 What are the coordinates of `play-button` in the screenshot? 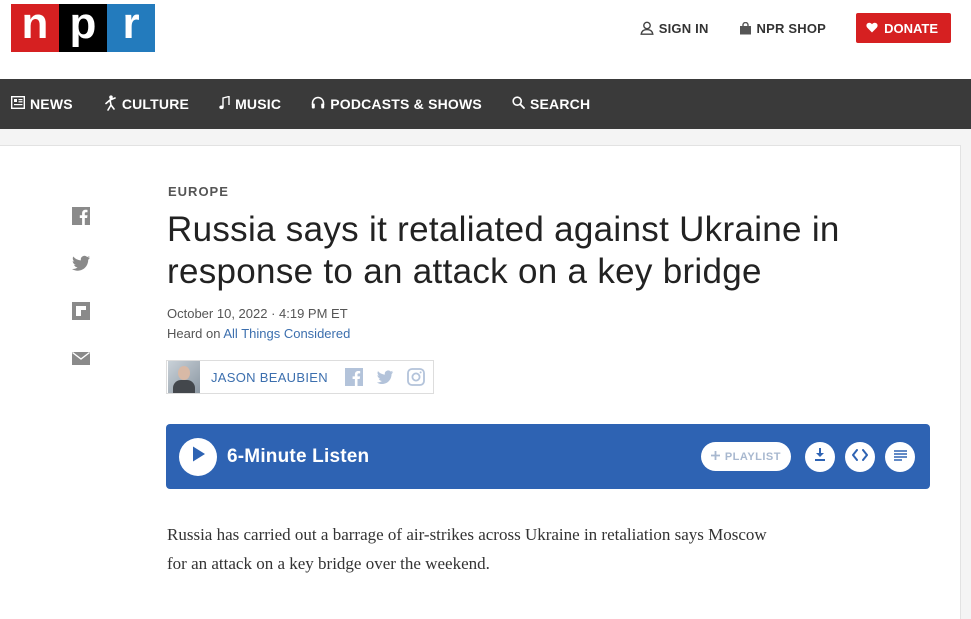 It's located at (198, 456).